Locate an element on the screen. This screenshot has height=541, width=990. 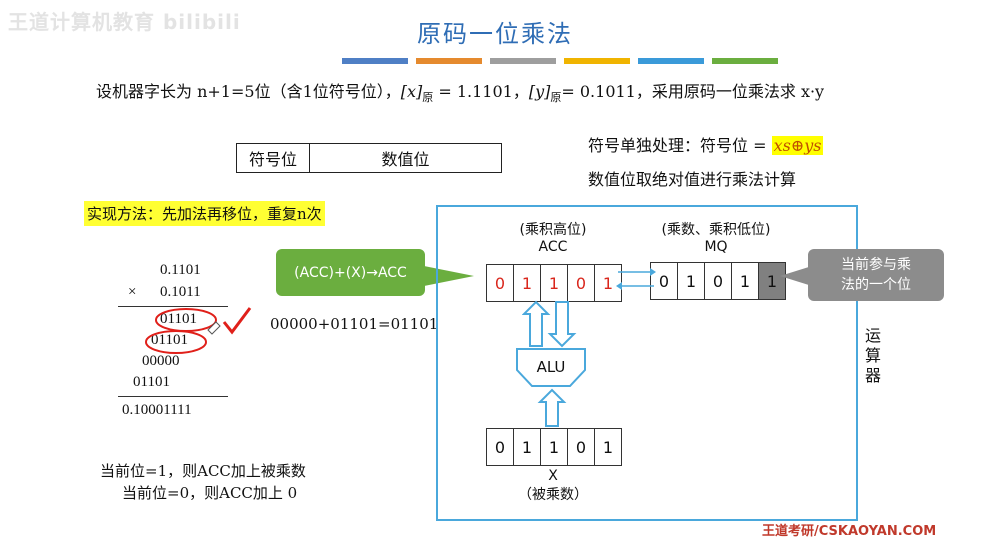
multiplicand: 0.1101 is located at coordinates (180, 270).